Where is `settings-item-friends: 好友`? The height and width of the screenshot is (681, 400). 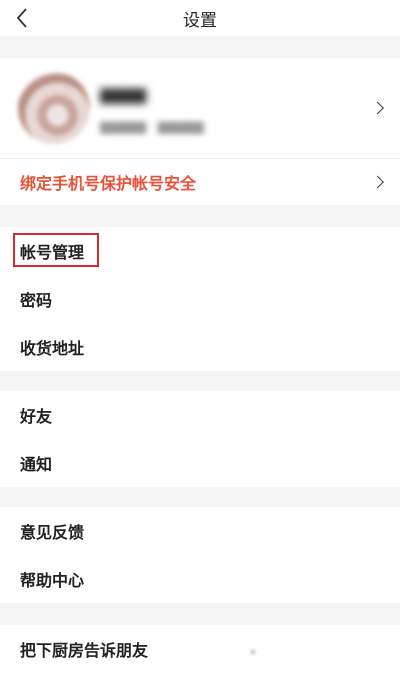 settings-item-friends: 好友 is located at coordinates (200, 415).